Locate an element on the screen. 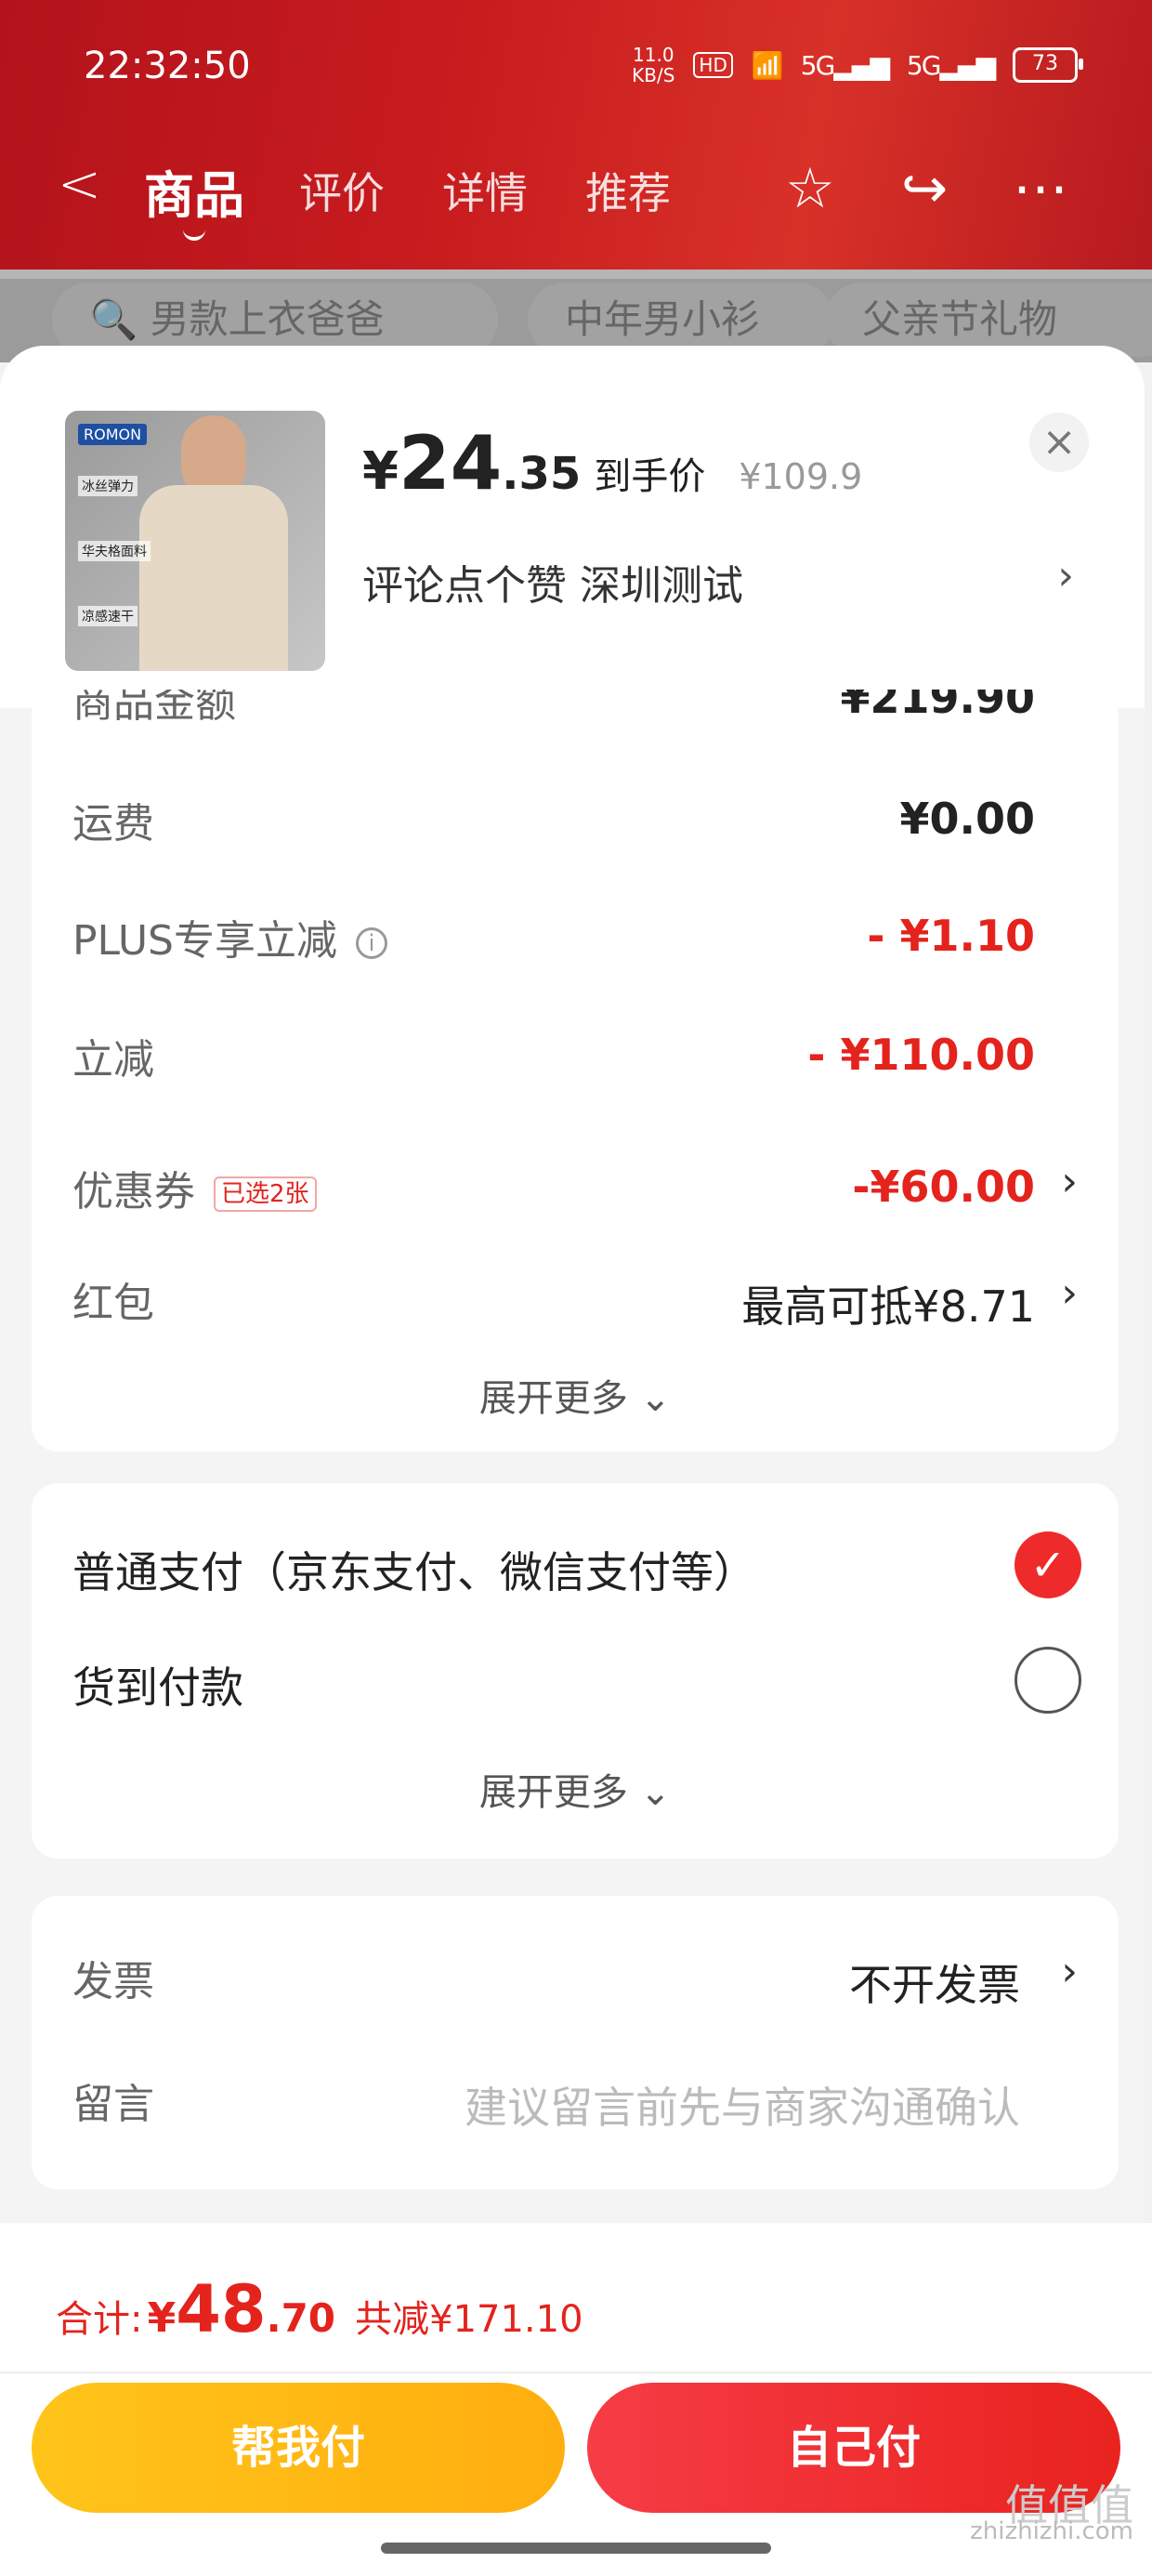 This screenshot has width=1152, height=2576. product-image: ROMON 冰丝弹力 华夫格面料 凉感速干 is located at coordinates (195, 541).